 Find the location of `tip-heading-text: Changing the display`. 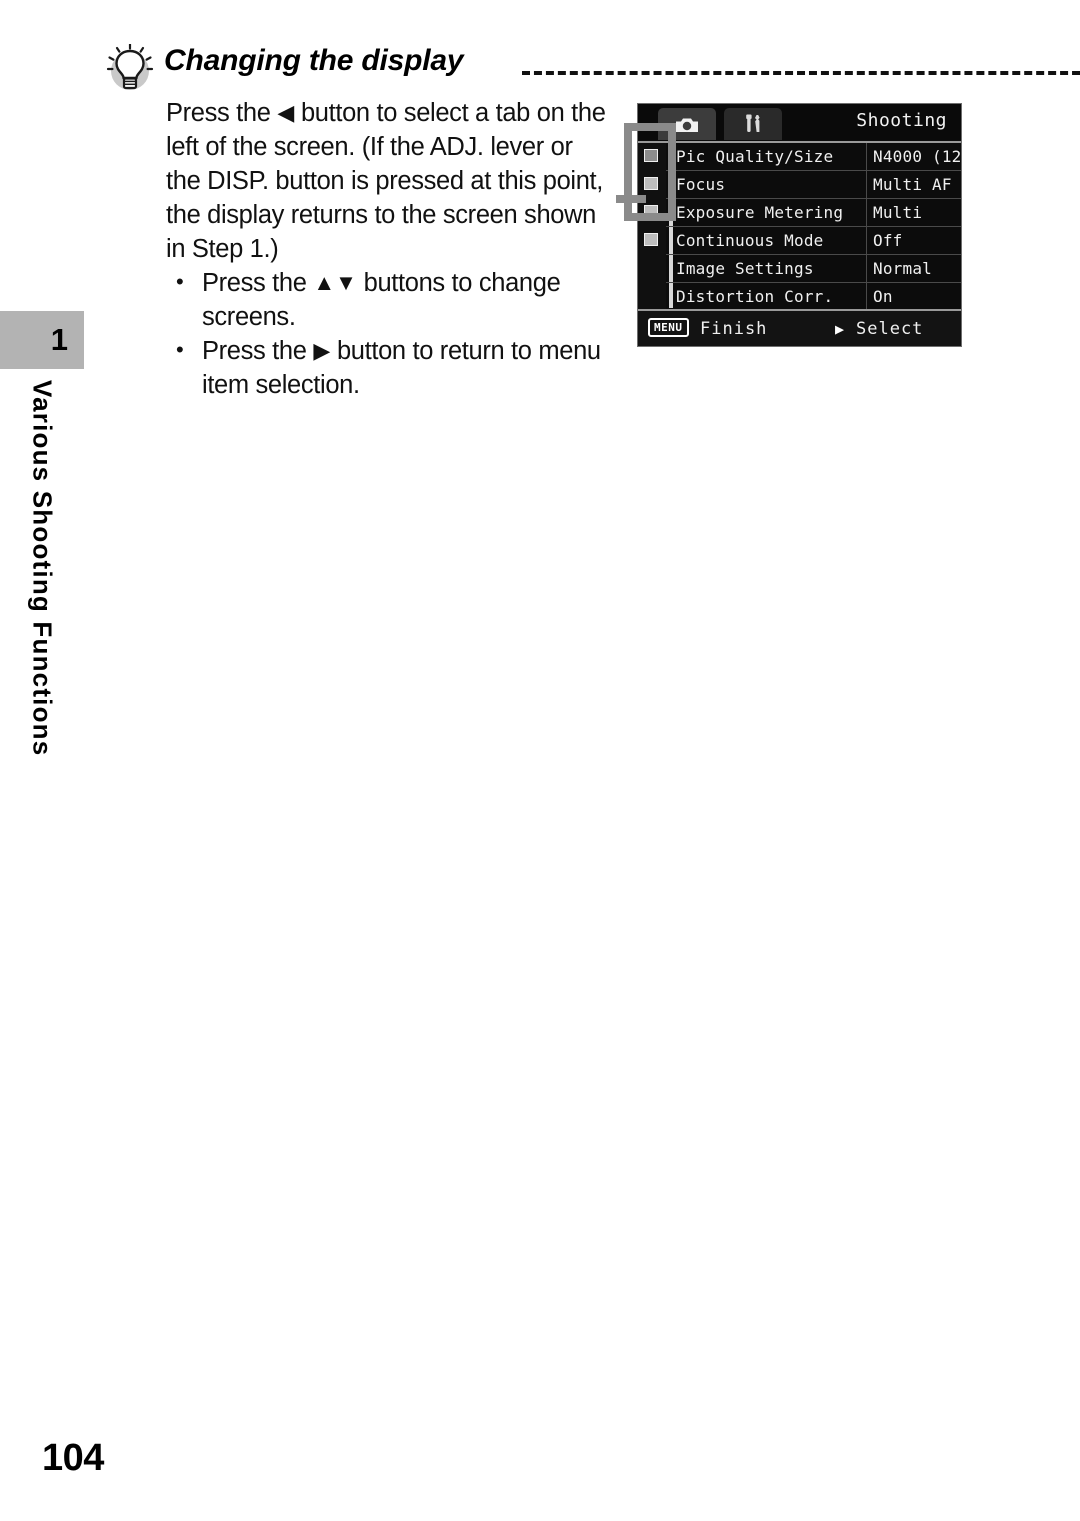

tip-heading-text: Changing the display is located at coordinates (314, 60).